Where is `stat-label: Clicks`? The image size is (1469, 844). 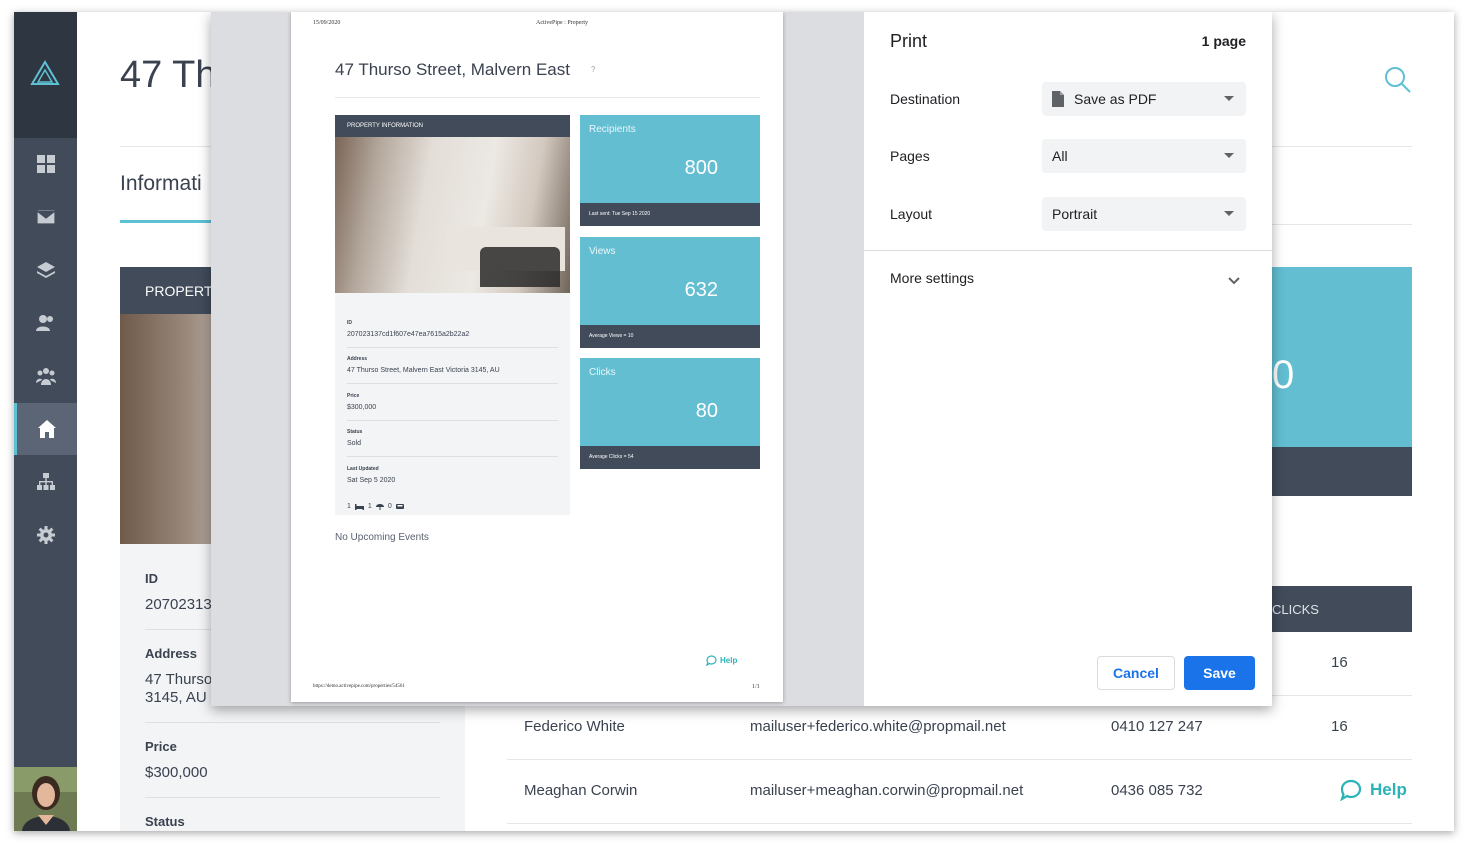
stat-label: Clicks is located at coordinates (602, 372).